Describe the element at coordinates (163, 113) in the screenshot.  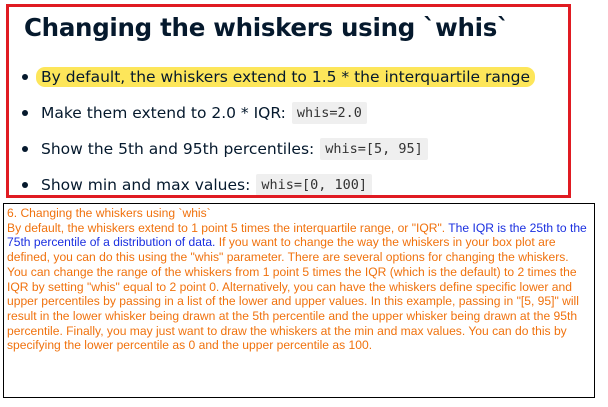
I see `bullet-text: Make them extend to 2.0 * IQR:` at that location.